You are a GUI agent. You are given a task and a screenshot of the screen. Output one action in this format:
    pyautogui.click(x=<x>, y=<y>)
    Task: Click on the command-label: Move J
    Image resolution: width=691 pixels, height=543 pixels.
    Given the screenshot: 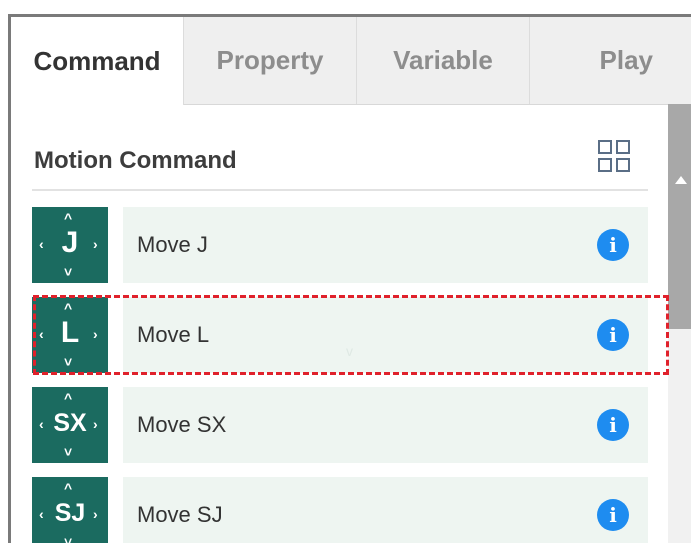 What is the action you would take?
    pyautogui.click(x=172, y=244)
    